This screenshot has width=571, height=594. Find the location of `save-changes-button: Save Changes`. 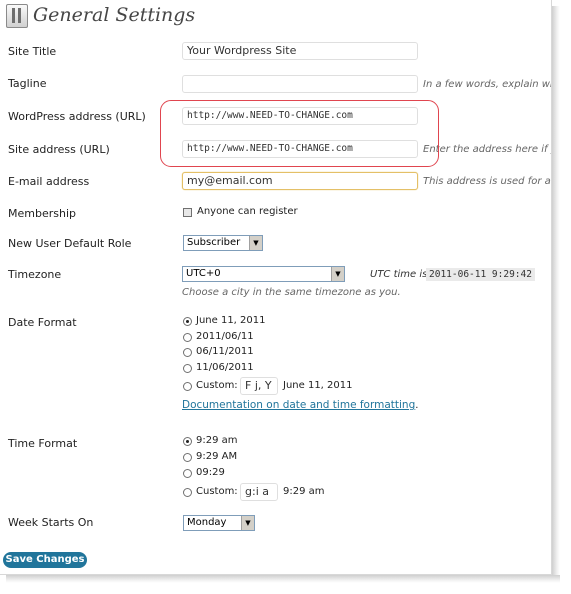

save-changes-button: Save Changes is located at coordinates (45, 560).